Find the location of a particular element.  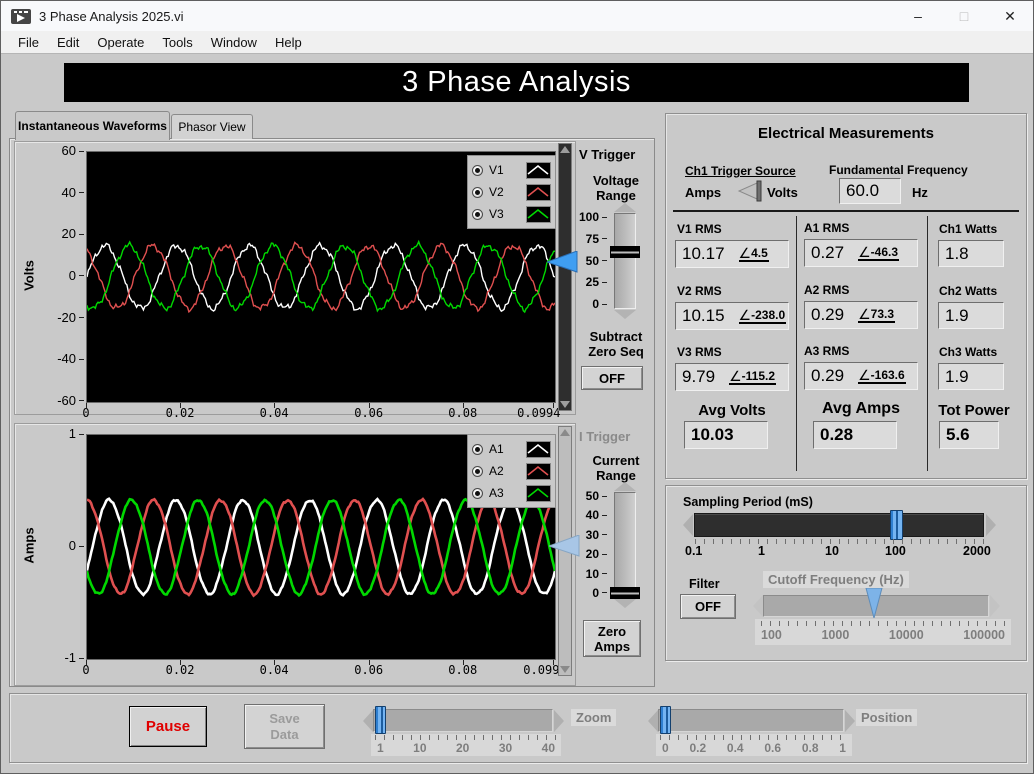

a3-visibility-radio is located at coordinates (477, 493).